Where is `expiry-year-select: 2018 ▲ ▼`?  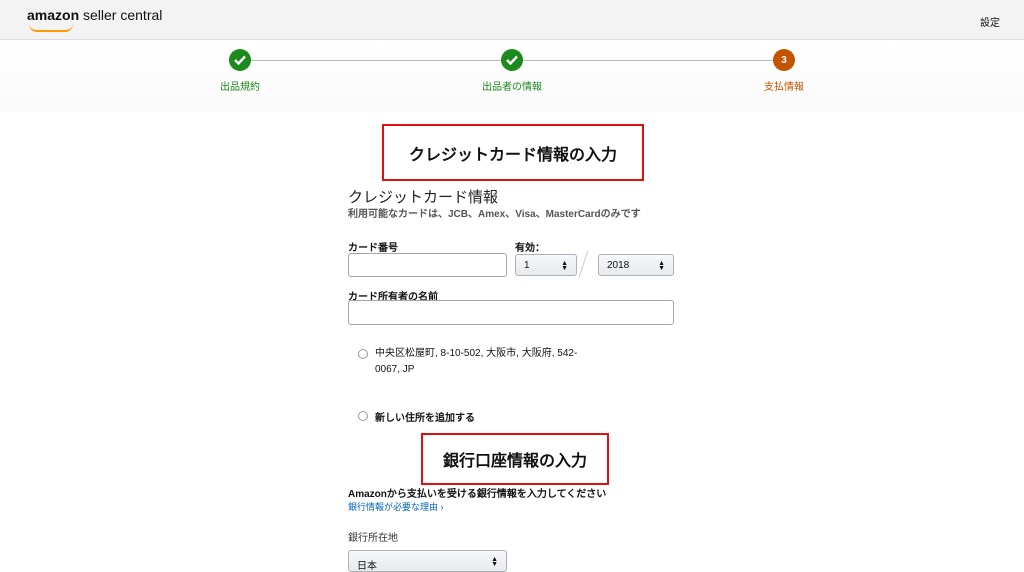 expiry-year-select: 2018 ▲ ▼ is located at coordinates (636, 265).